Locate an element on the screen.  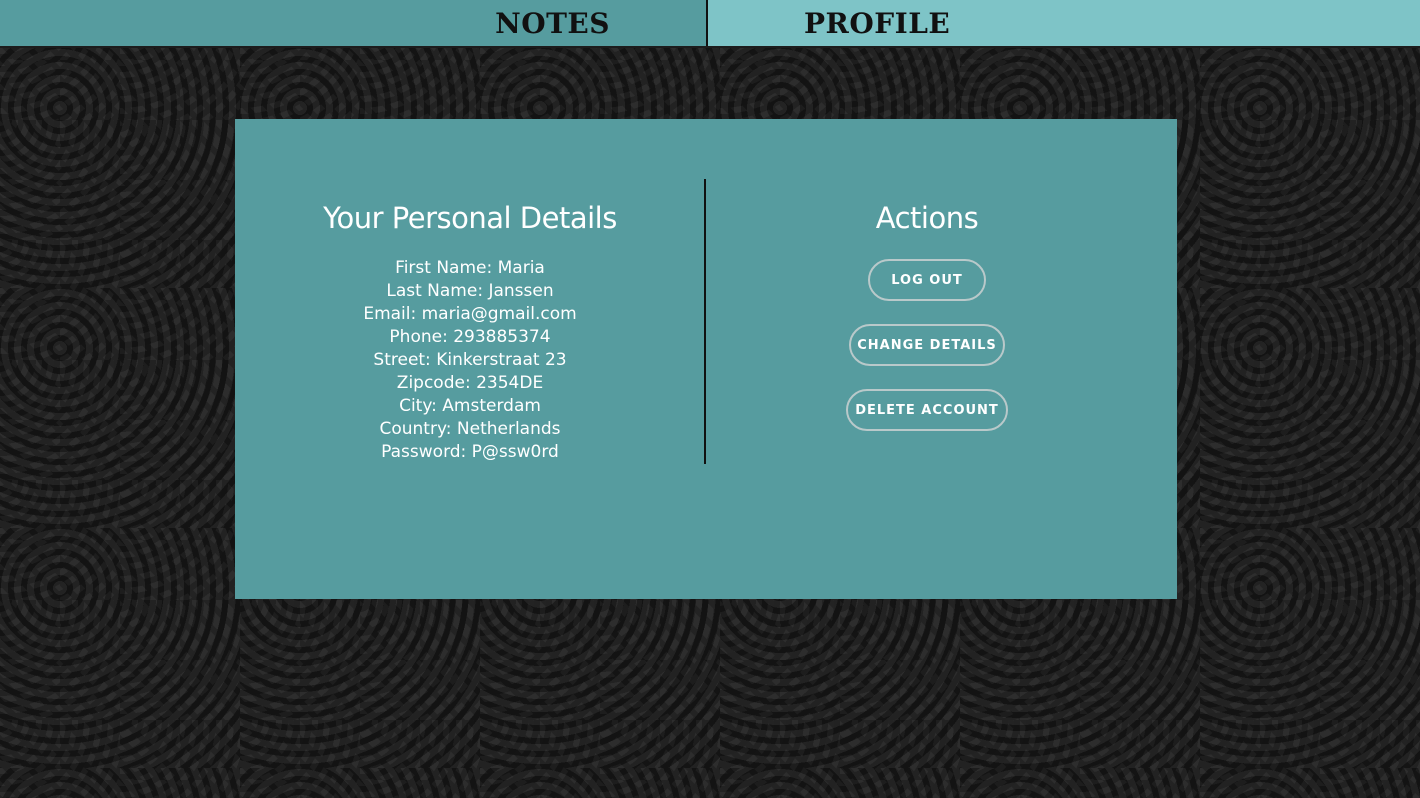
actions-title: Actions is located at coordinates (927, 218).